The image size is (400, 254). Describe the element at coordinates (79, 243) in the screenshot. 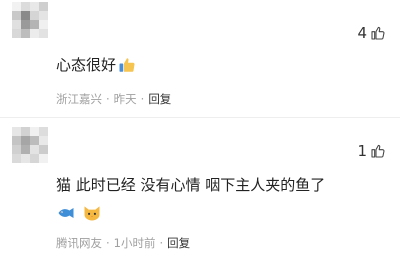

I see `location: 腾讯网友` at that location.